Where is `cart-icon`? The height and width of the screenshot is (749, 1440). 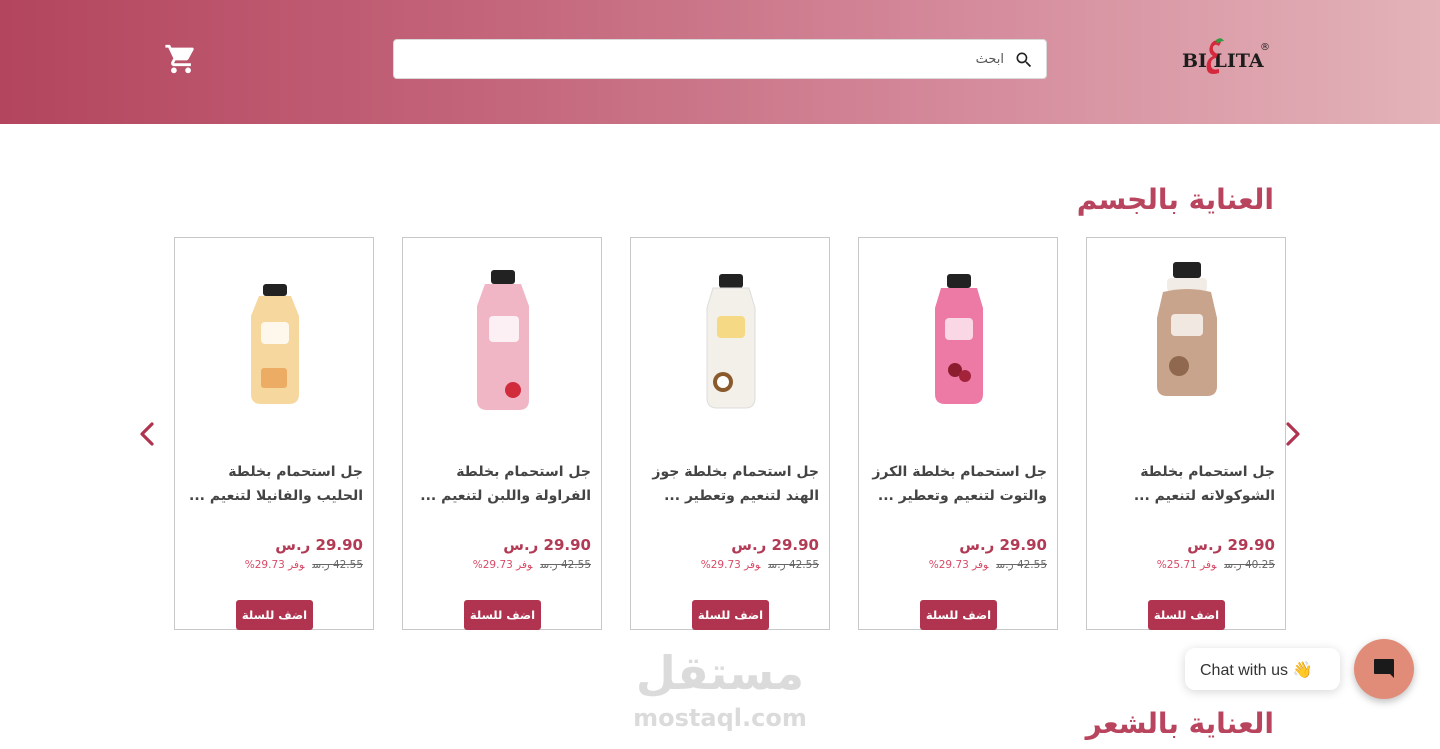
cart-icon is located at coordinates (181, 59).